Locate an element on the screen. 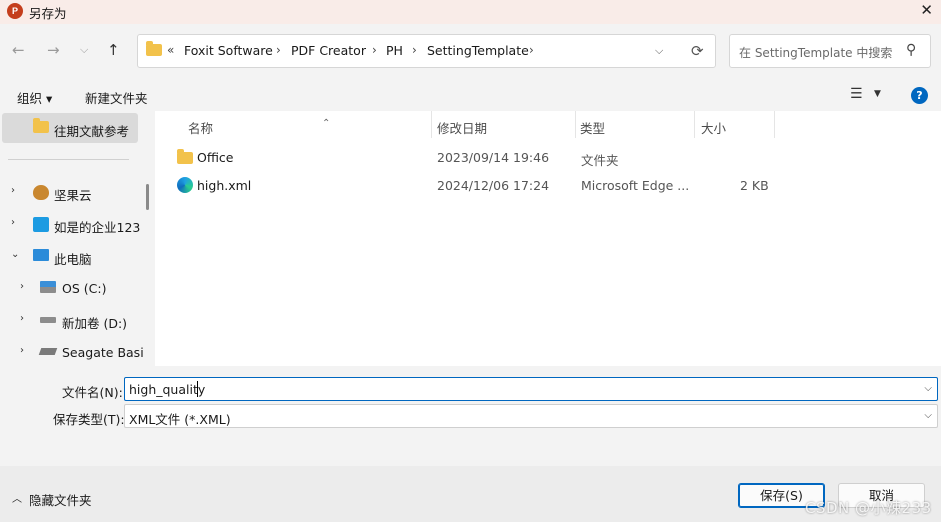 This screenshot has height=522, width=941. dialog-footer: ︿ 隐藏文件夹 保存(S) 取消 CSDN @小辣233 is located at coordinates (470, 494).